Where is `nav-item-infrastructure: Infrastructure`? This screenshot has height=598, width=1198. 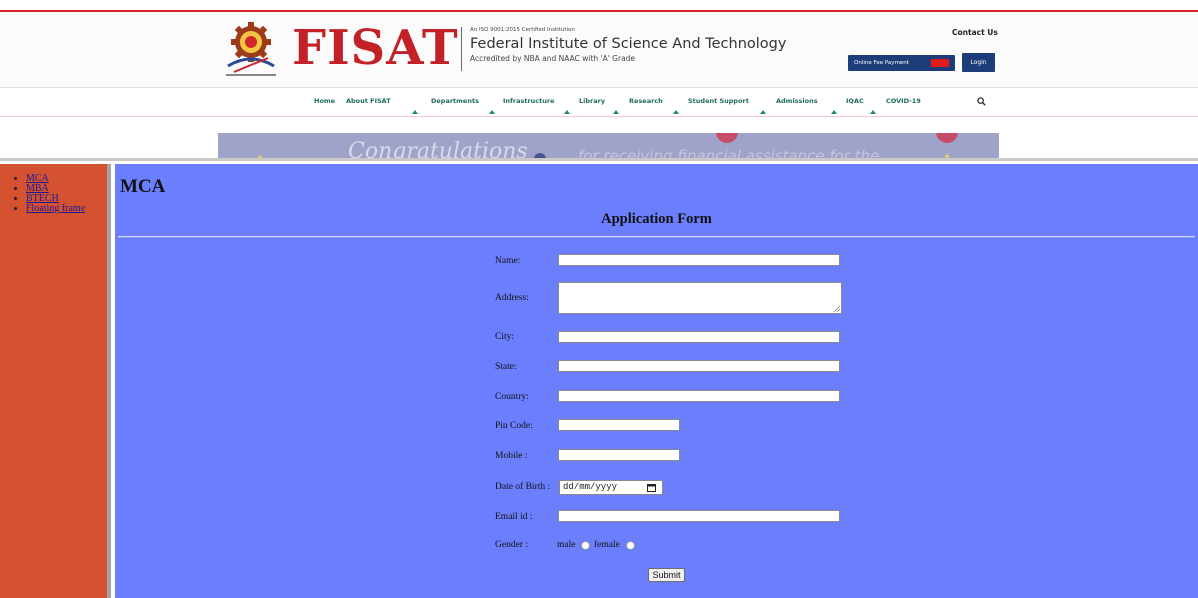 nav-item-infrastructure: Infrastructure is located at coordinates (528, 101).